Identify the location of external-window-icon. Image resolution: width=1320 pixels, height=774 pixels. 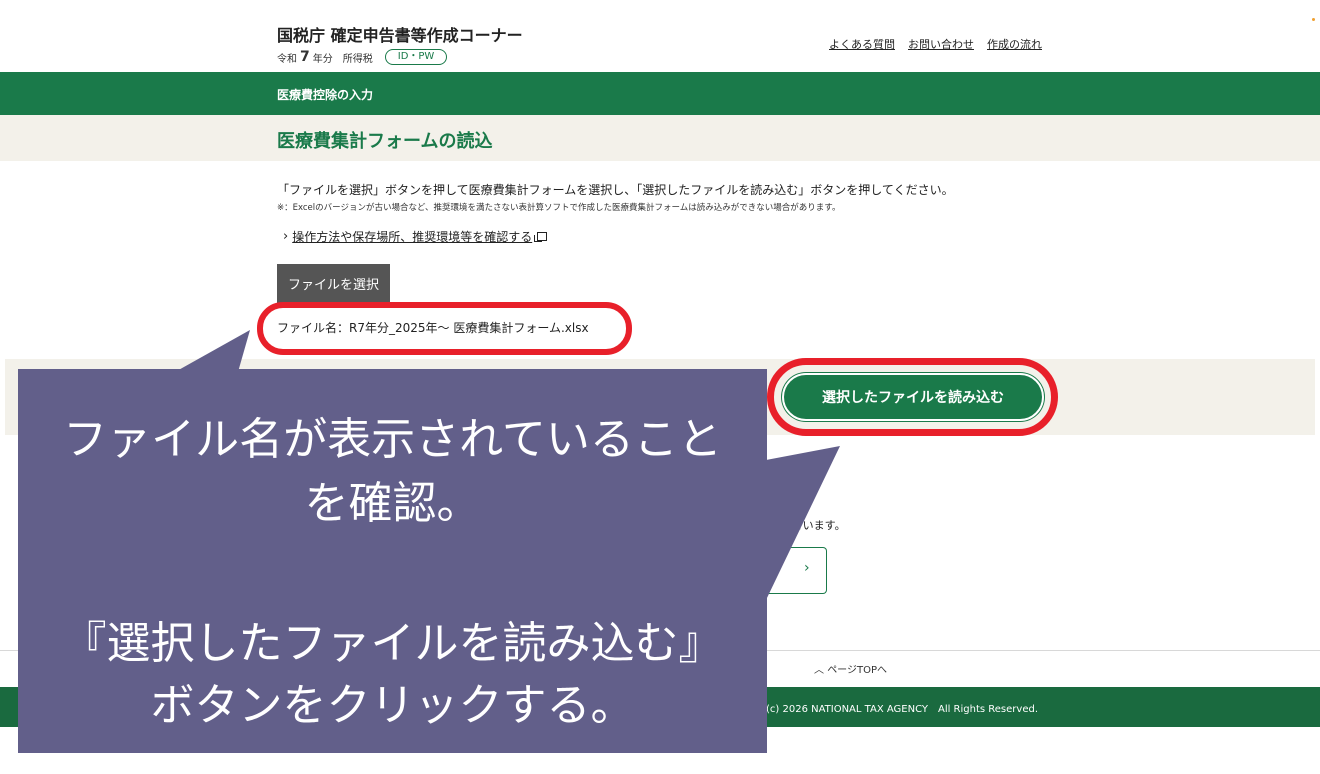
(541, 237).